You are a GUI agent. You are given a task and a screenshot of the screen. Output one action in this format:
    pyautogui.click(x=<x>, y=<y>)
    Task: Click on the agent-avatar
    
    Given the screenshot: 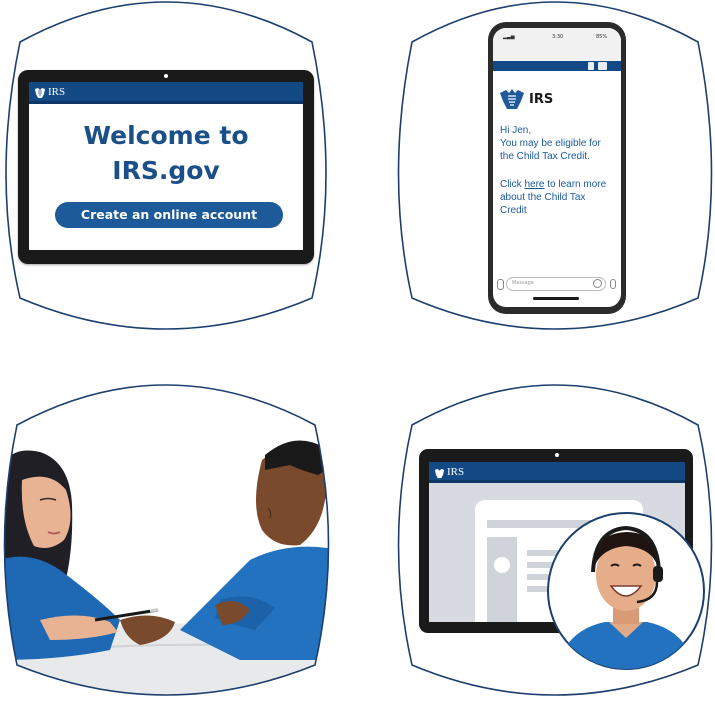 What is the action you would take?
    pyautogui.click(x=626, y=591)
    